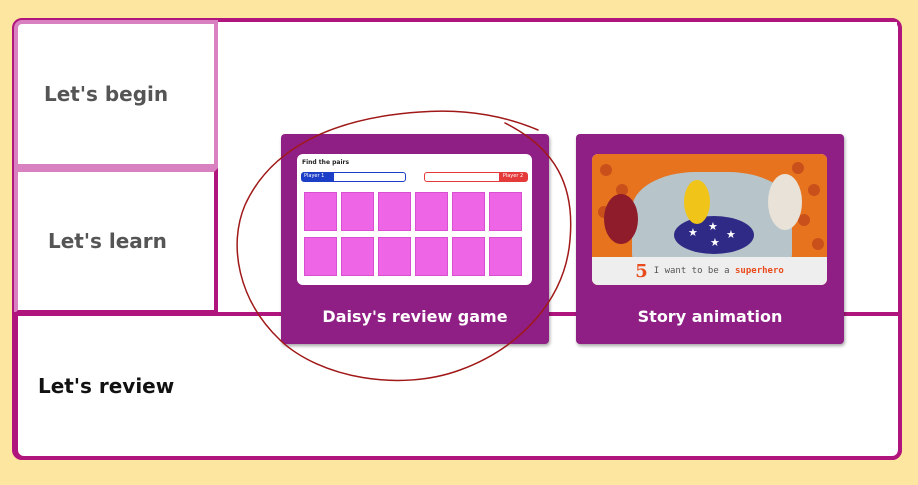 This screenshot has height=485, width=918. Describe the element at coordinates (710, 316) in the screenshot. I see `story-animation-label: Story animation` at that location.